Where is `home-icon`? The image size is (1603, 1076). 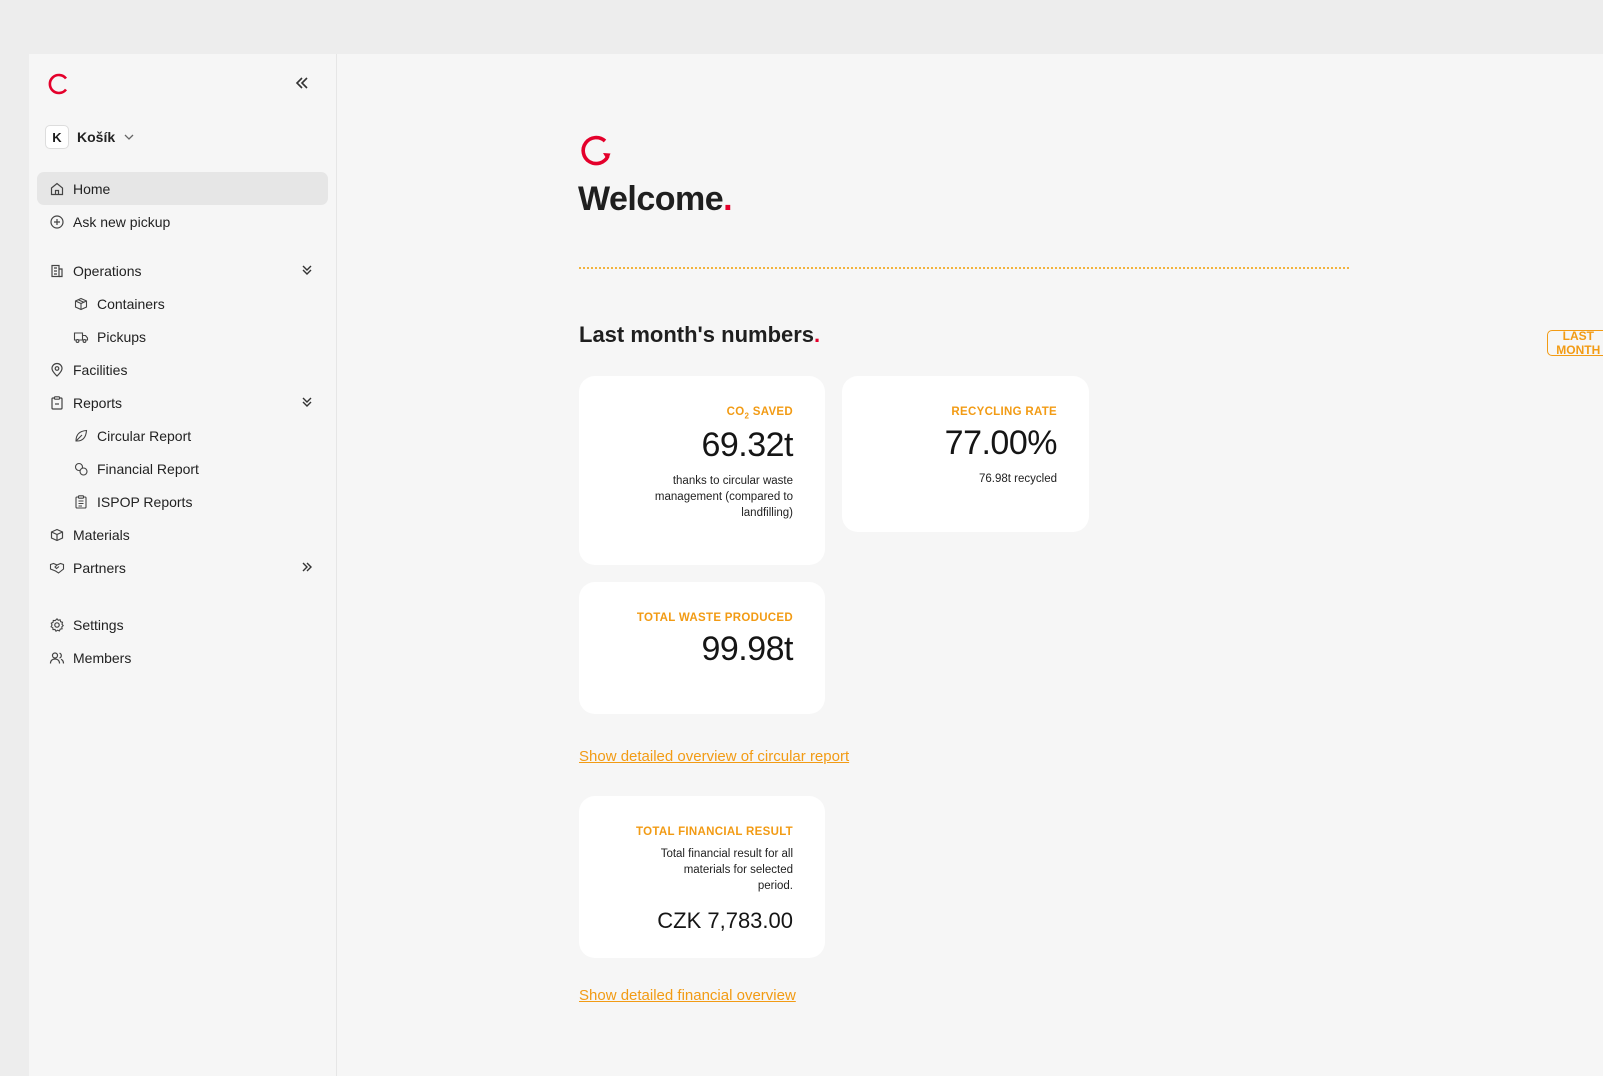 home-icon is located at coordinates (57, 189).